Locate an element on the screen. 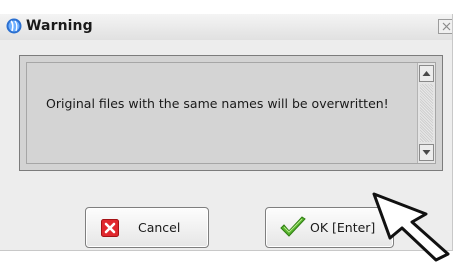  close-button is located at coordinates (445, 26).